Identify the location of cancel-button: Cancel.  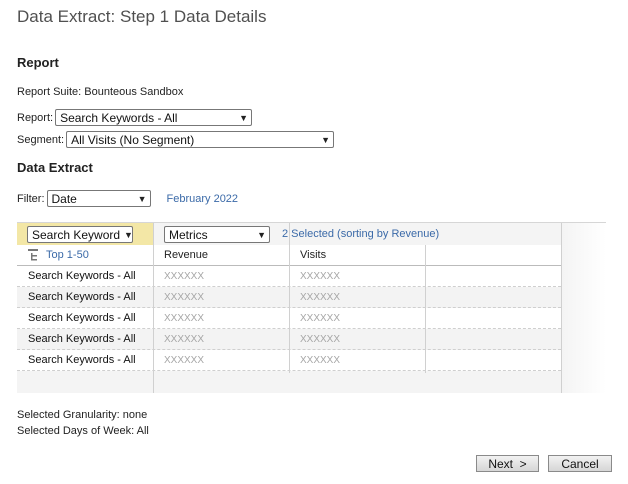
(580, 463).